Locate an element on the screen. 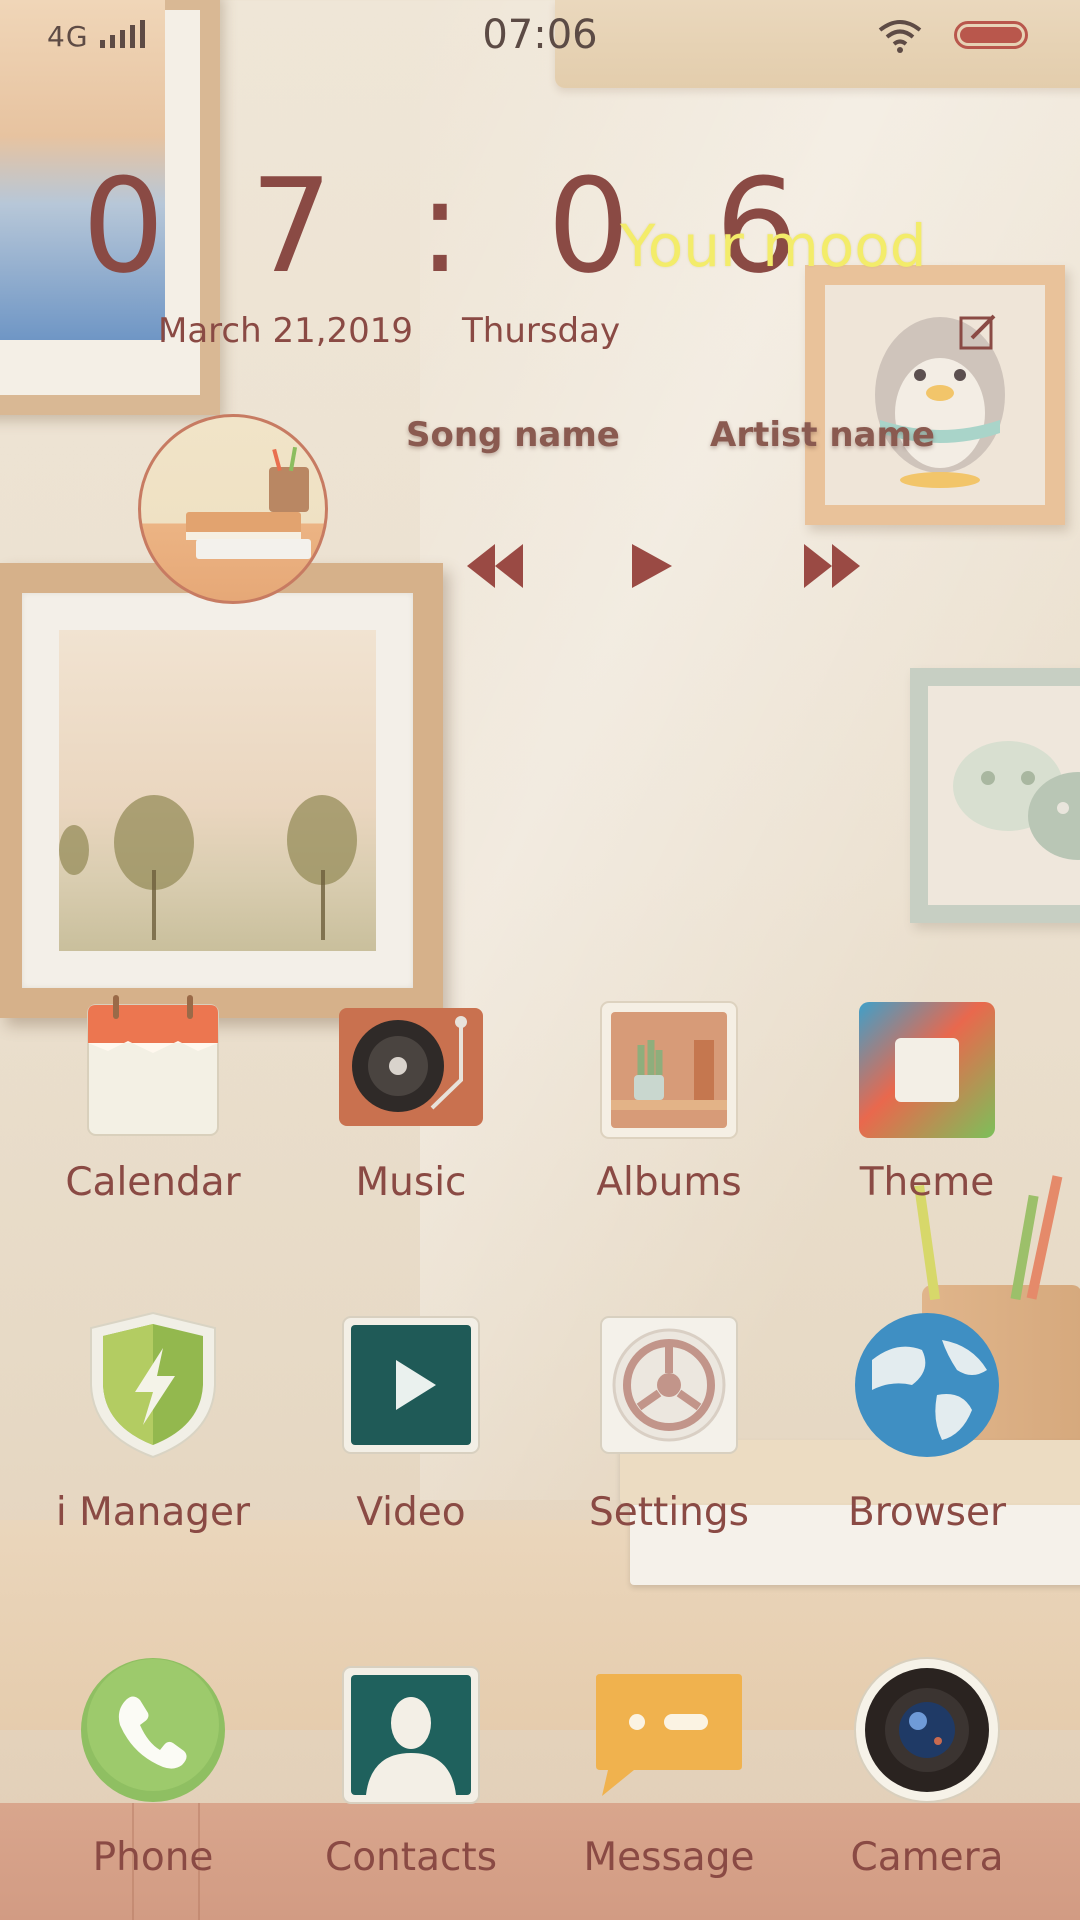  video-icon is located at coordinates (411, 1385).